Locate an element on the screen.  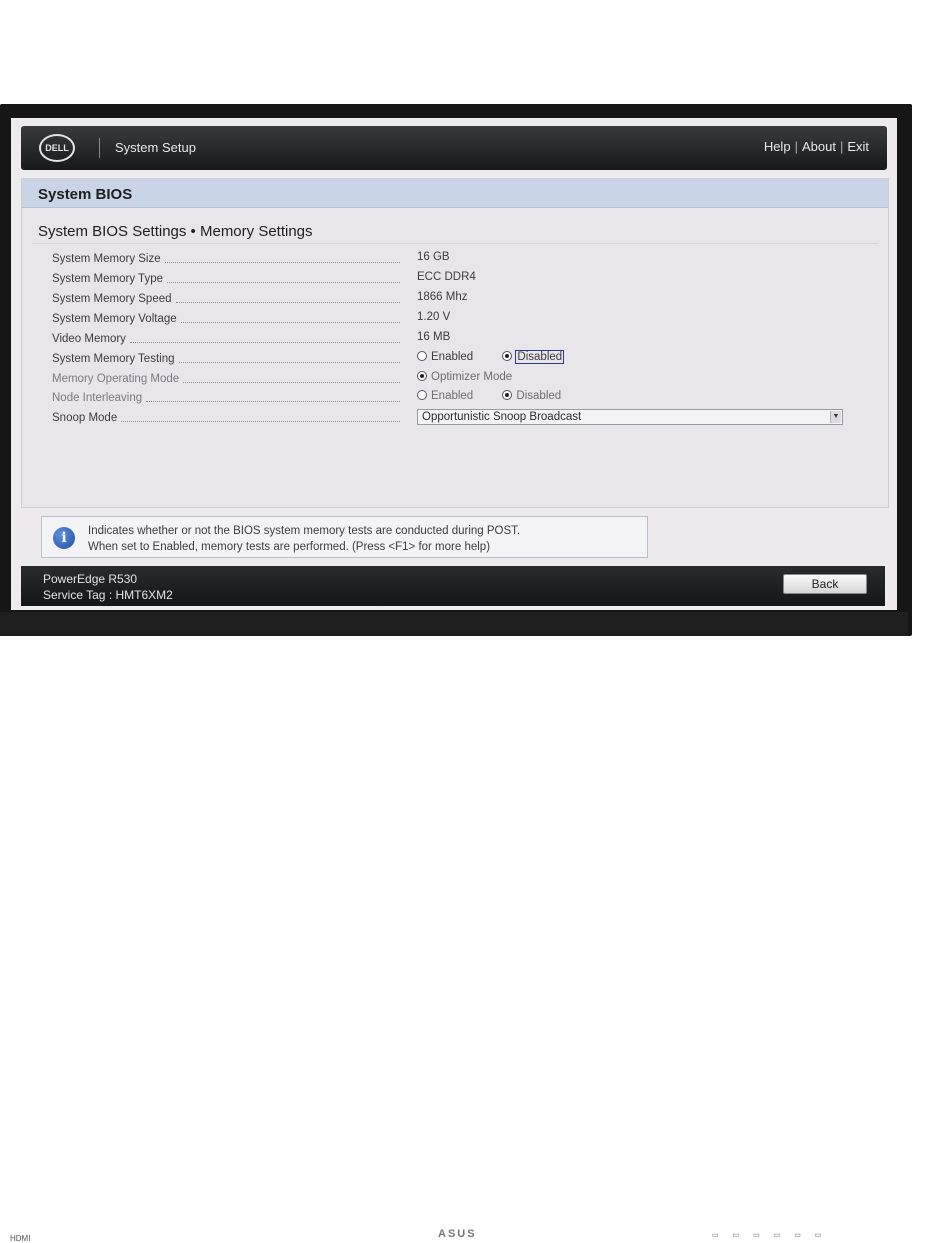
radio-group-node-interleaving: Enabled Disabled is located at coordinates (502, 395).